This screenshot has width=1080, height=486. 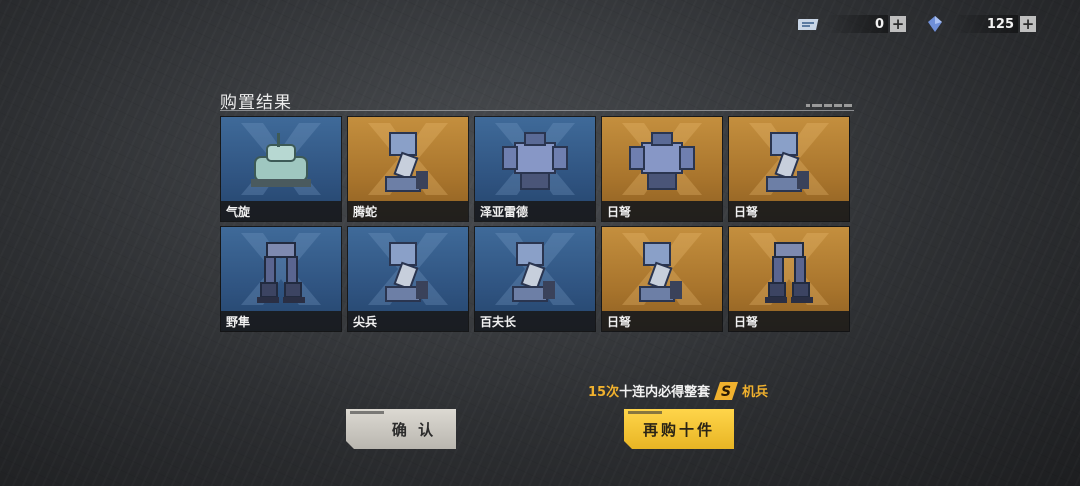 I want to click on promo-notice: 15次 十连内必得整套 S 机兵, so click(x=678, y=390).